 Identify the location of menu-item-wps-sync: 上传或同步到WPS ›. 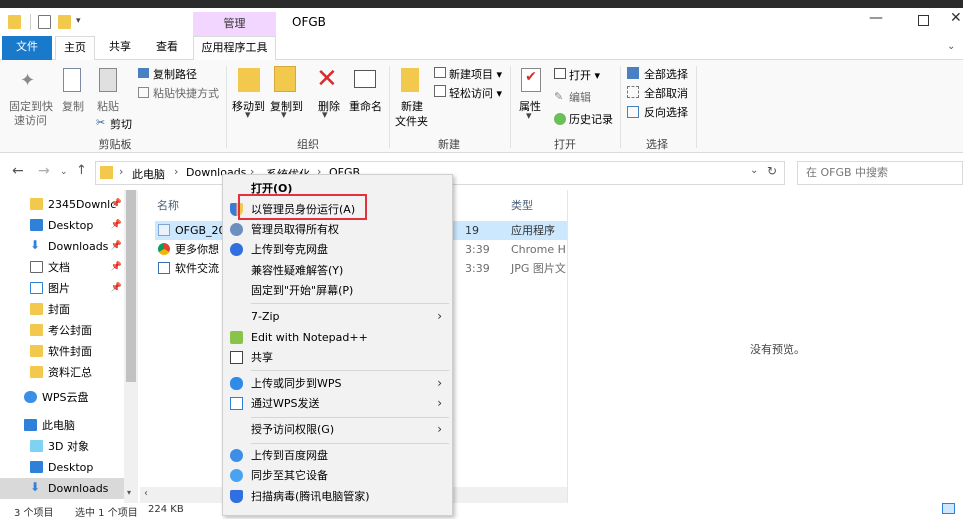
(337, 383).